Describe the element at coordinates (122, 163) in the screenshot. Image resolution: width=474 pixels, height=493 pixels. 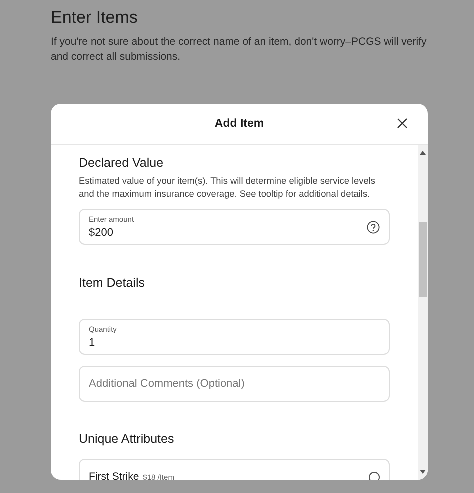
I see `section-heading: Declared Value` at that location.